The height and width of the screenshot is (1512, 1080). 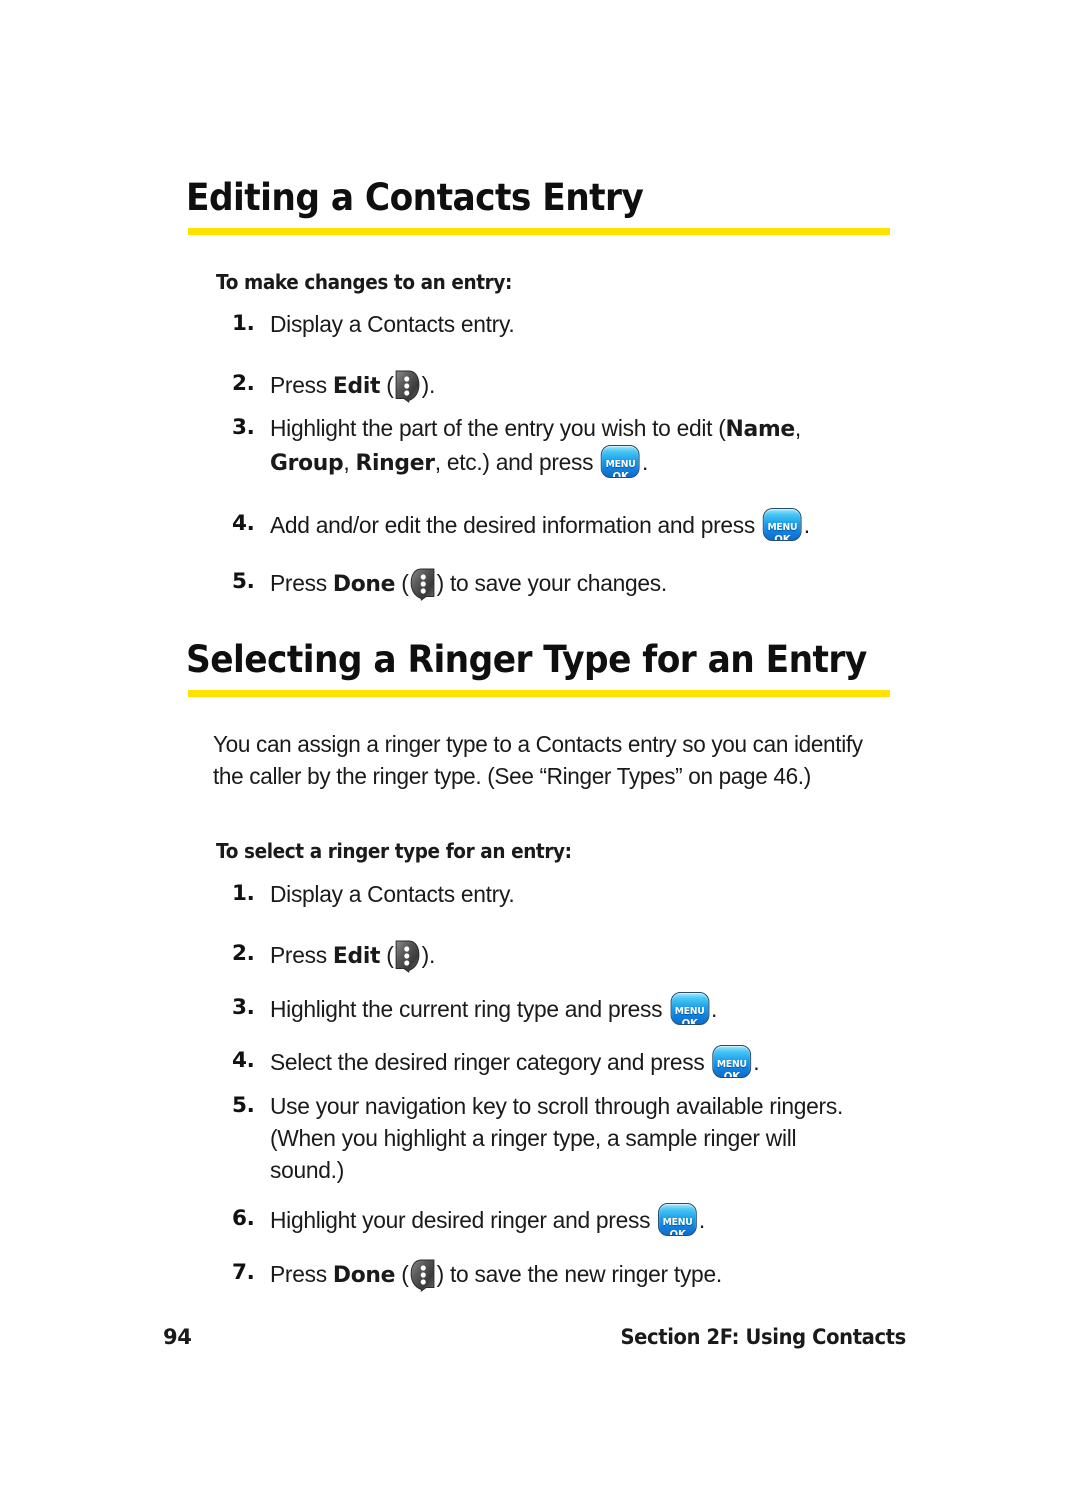 What do you see at coordinates (364, 282) in the screenshot?
I see `subheading-to-make-changes: To make changes to an entry:` at bounding box center [364, 282].